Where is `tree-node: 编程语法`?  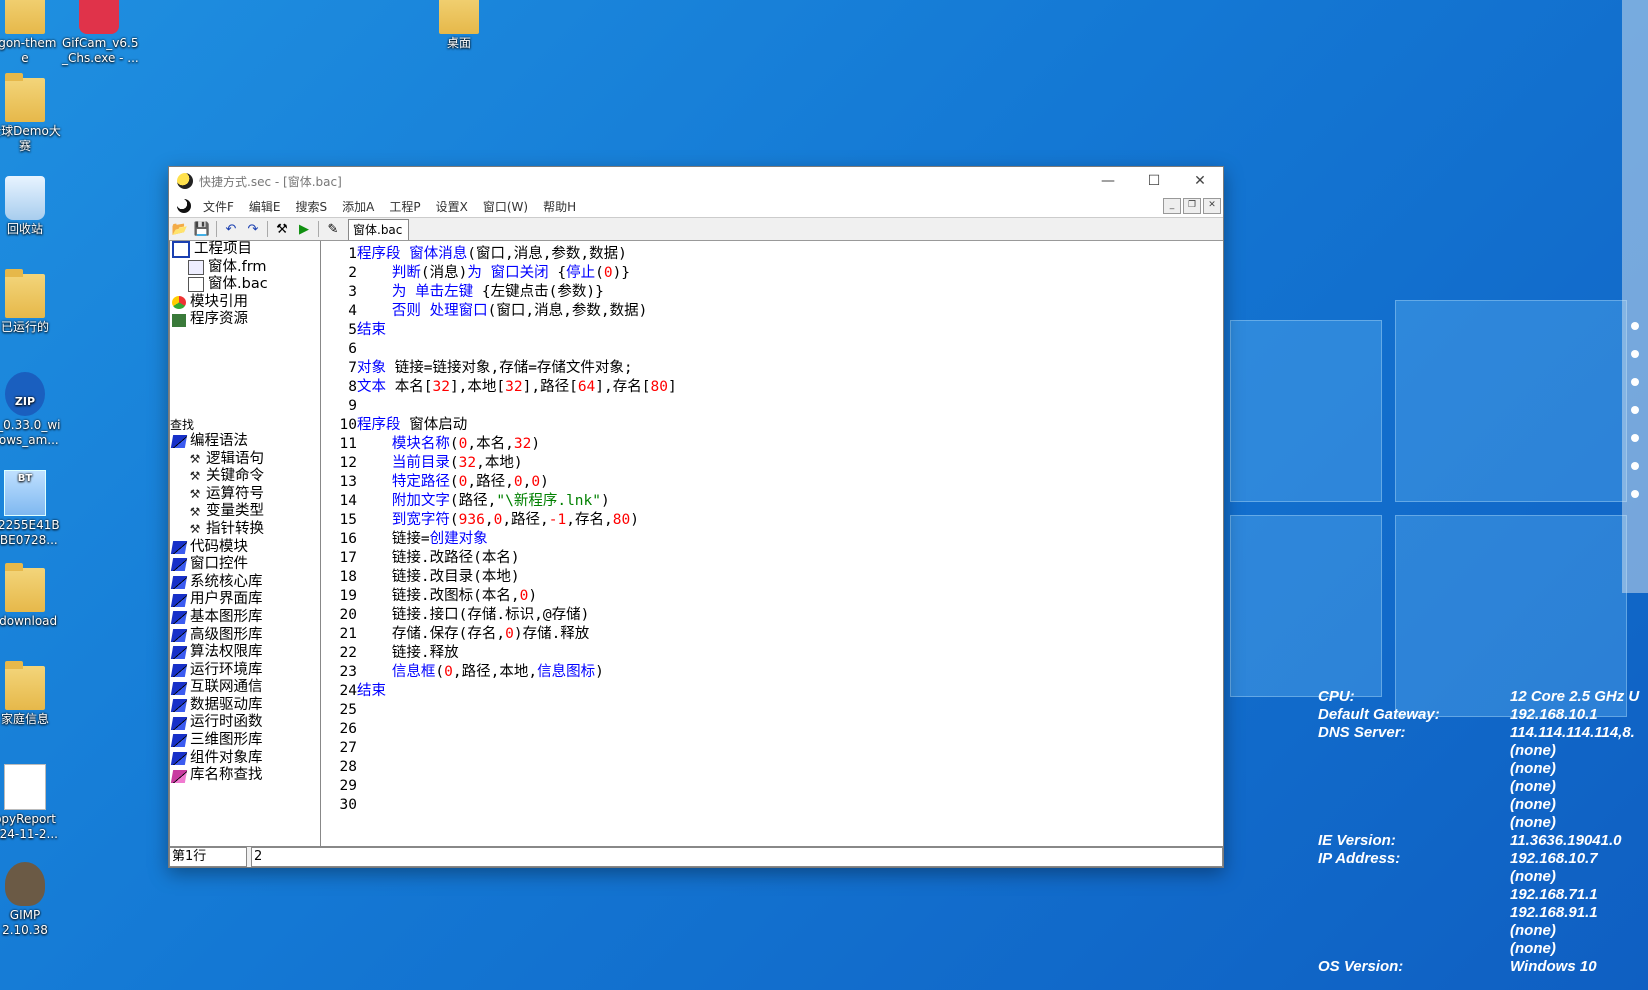
tree-node: 编程语法 is located at coordinates (245, 442).